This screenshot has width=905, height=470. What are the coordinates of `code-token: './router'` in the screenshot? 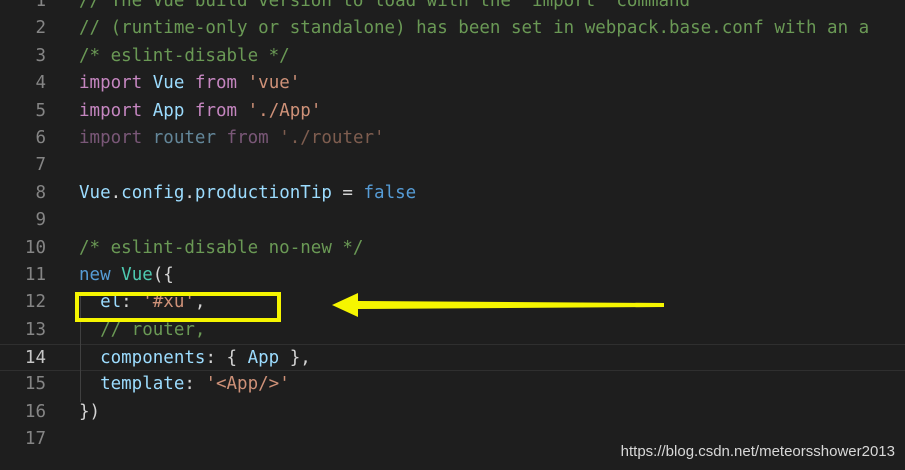 It's located at (332, 137).